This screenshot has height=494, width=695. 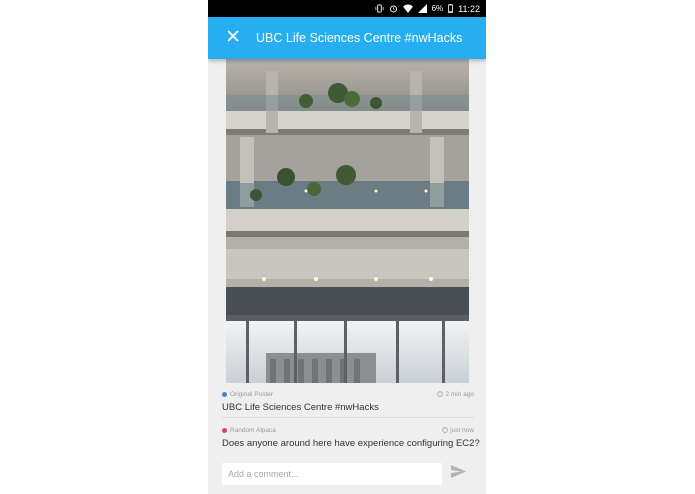 I want to click on close-button, so click(x=233, y=38).